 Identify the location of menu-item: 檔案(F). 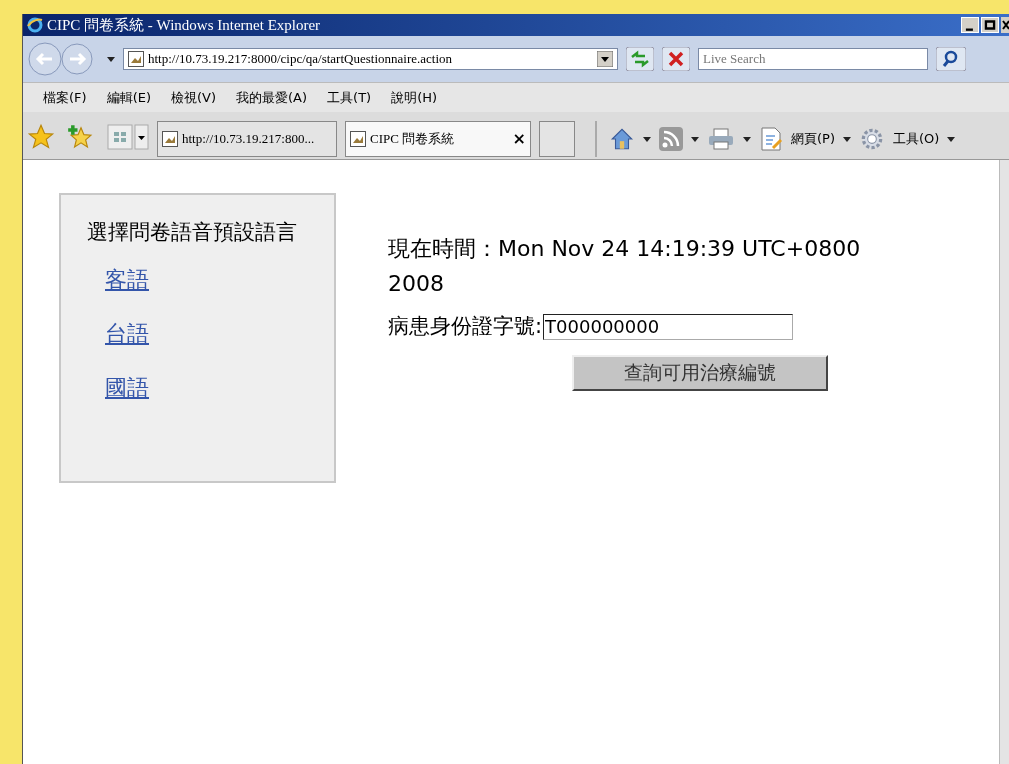
(65, 97).